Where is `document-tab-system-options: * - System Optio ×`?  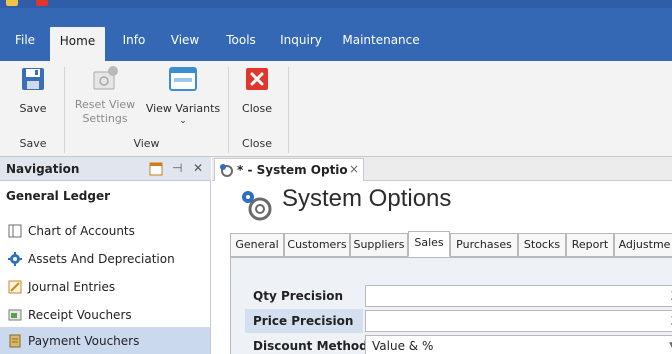 document-tab-system-options: * - System Optio × is located at coordinates (289, 169).